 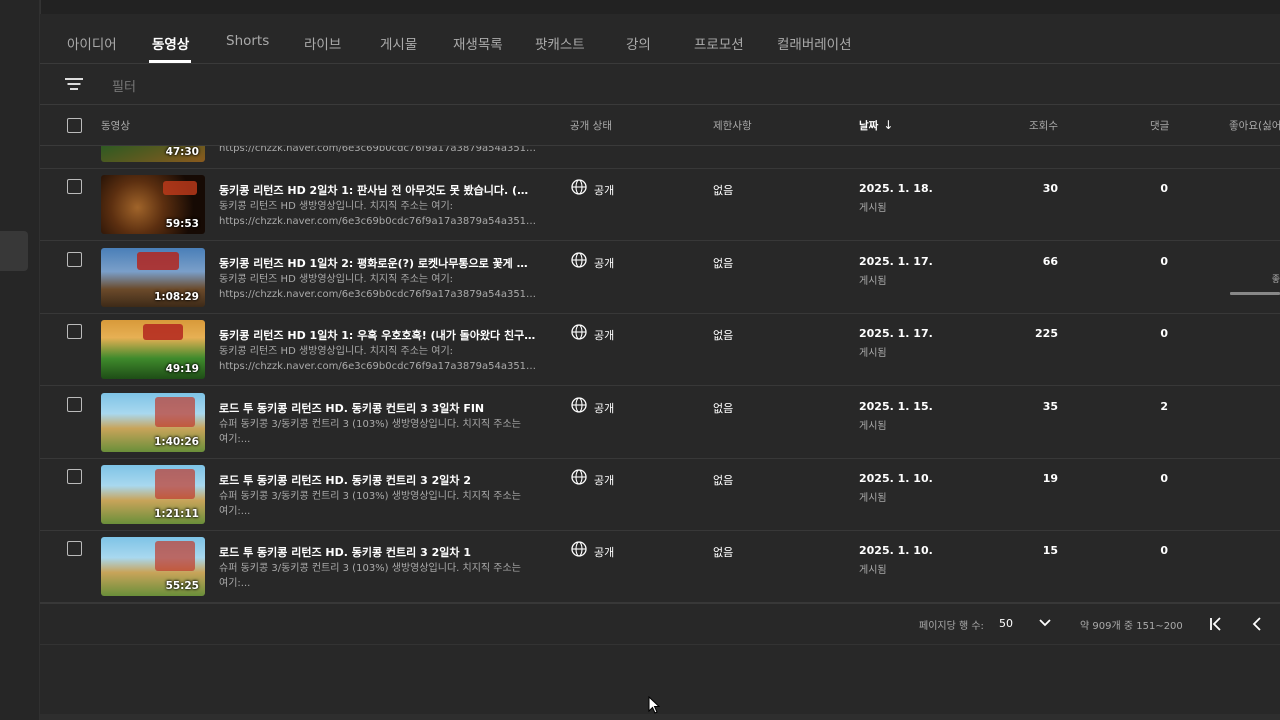 I want to click on first-page-icon, so click(x=1216, y=624).